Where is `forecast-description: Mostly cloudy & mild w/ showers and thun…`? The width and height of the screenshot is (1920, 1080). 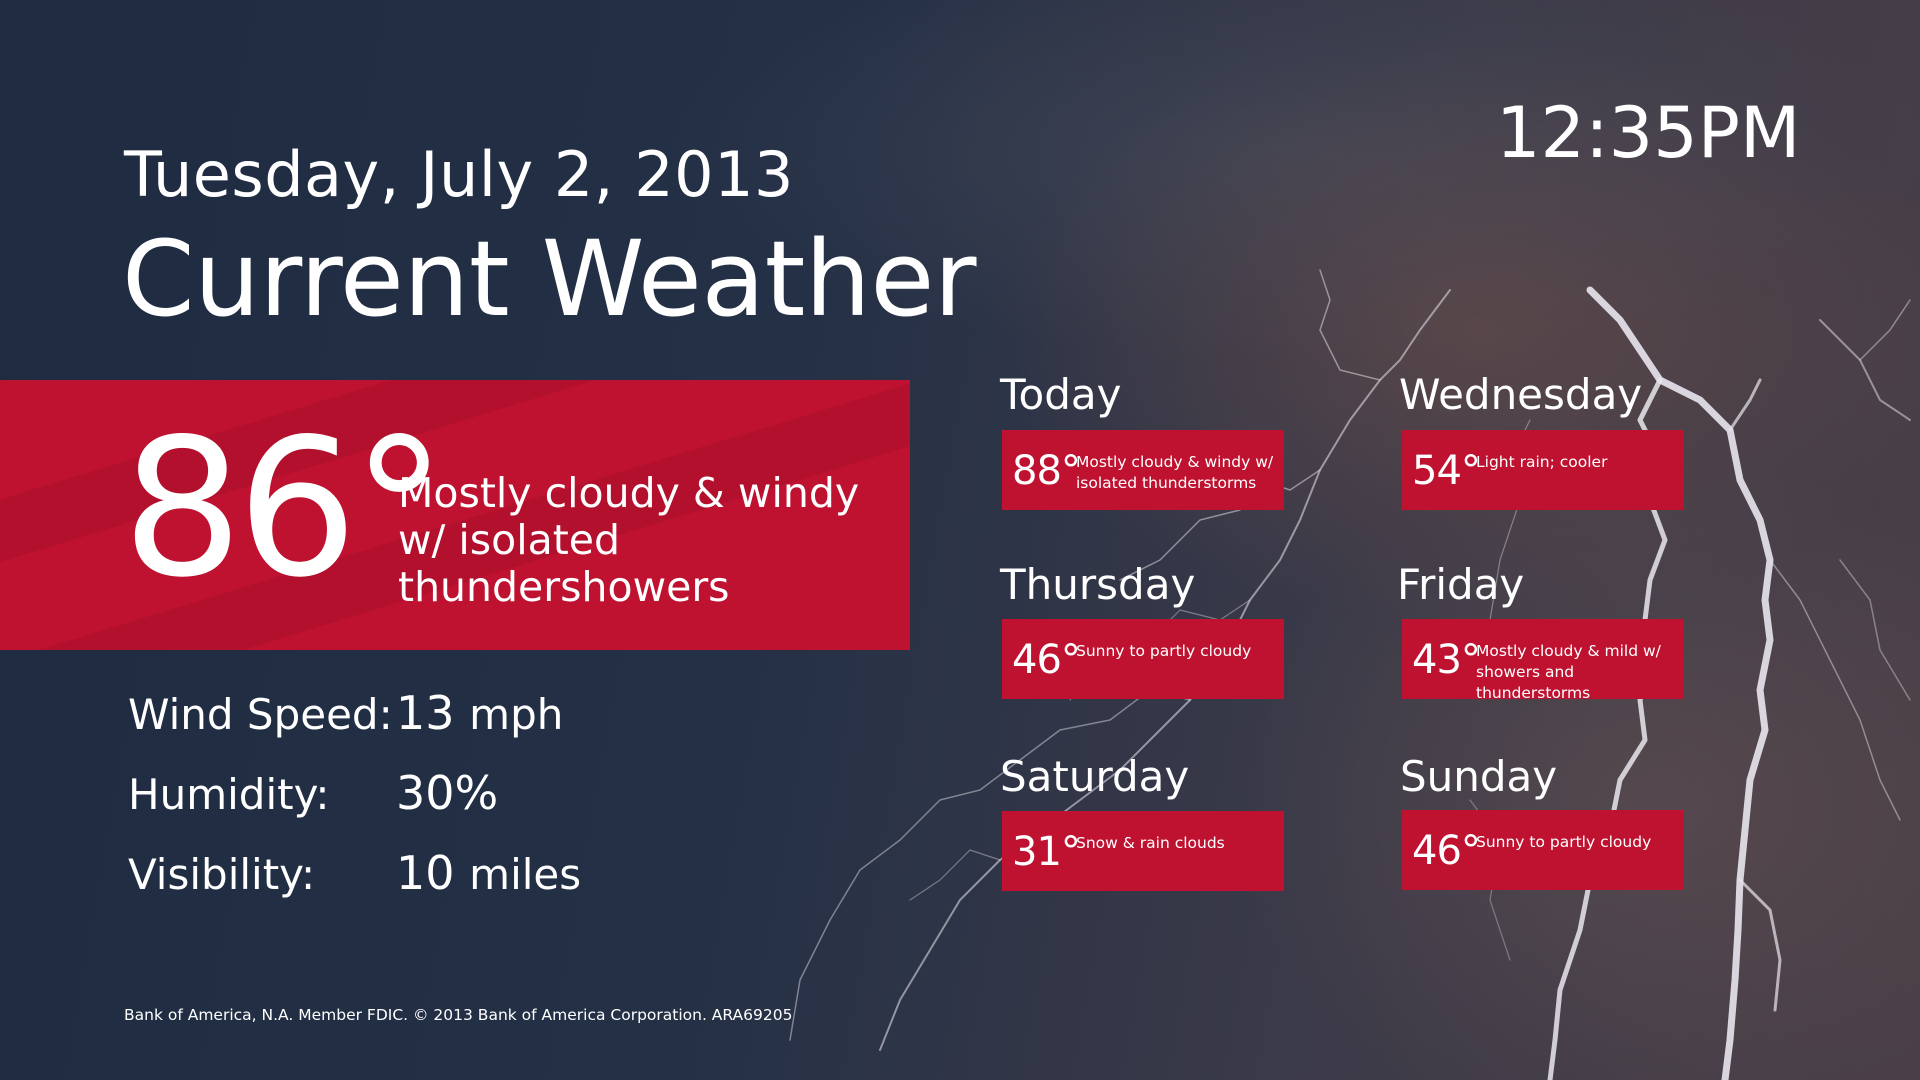 forecast-description: Mostly cloudy & mild w/ showers and thun… is located at coordinates (1568, 672).